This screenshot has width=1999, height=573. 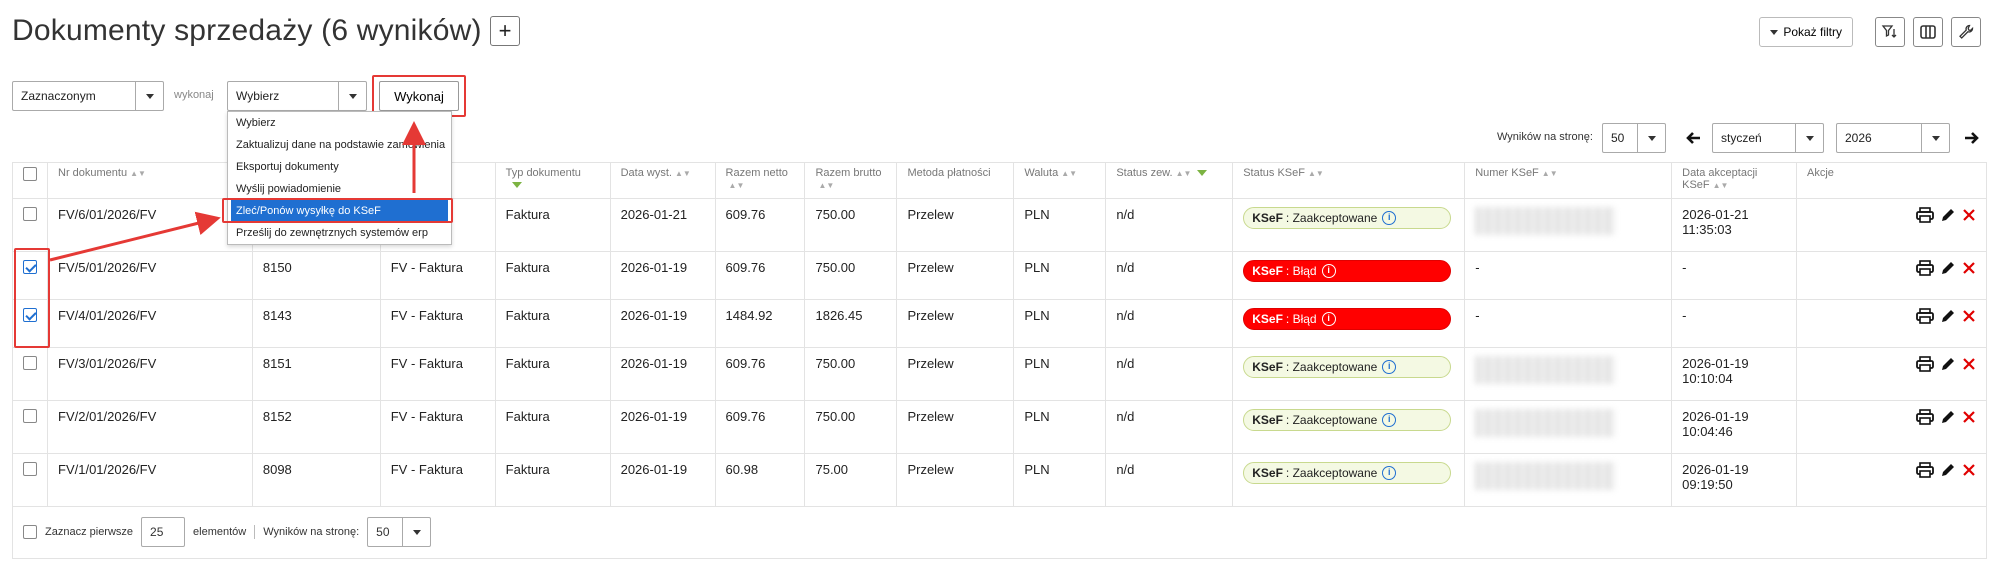 I want to click on header-nr: Nr dokumentu ▲▼, so click(x=150, y=180).